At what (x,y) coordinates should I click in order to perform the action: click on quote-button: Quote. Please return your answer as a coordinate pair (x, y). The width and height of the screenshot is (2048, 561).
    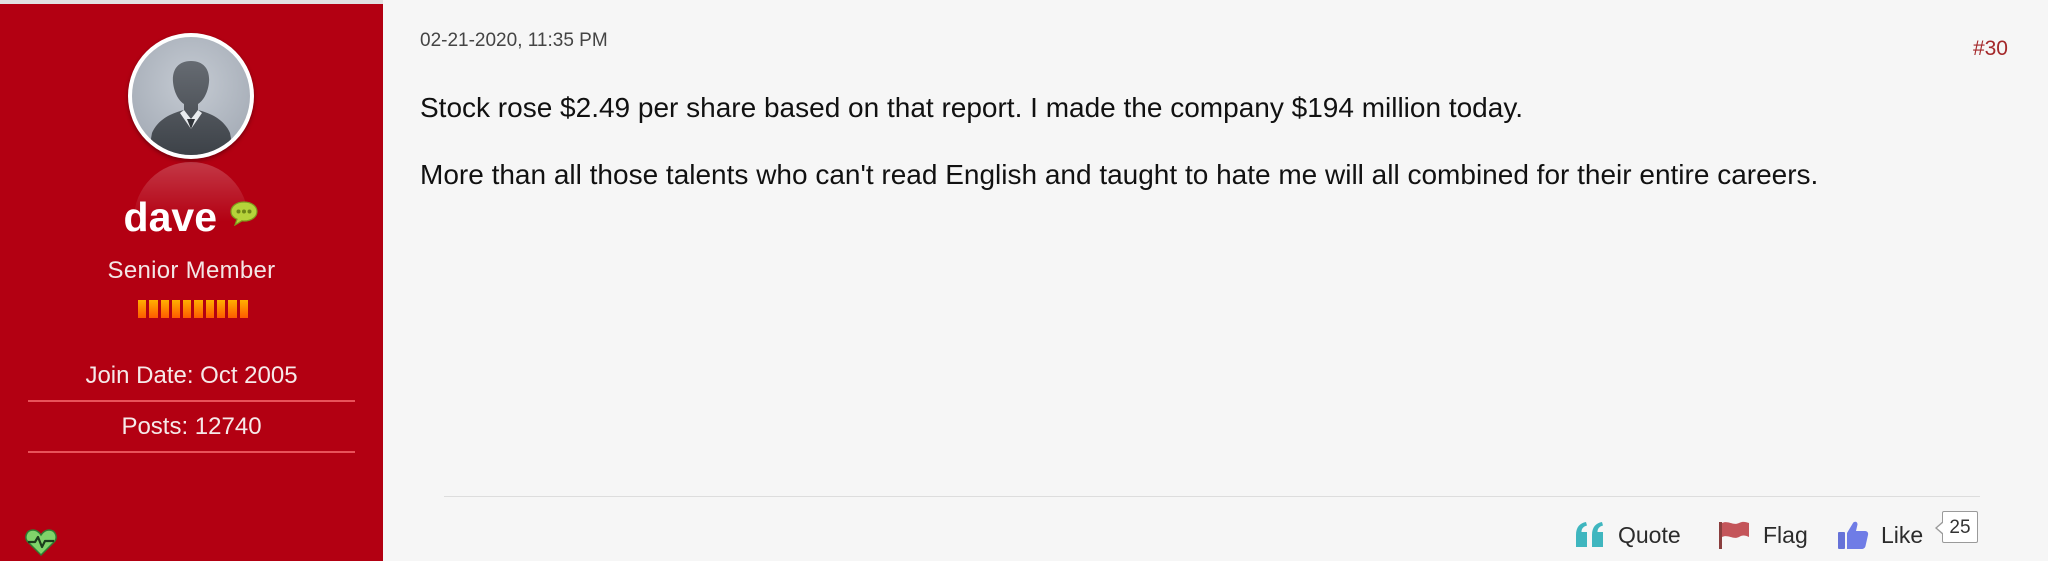
    Looking at the image, I should click on (1627, 535).